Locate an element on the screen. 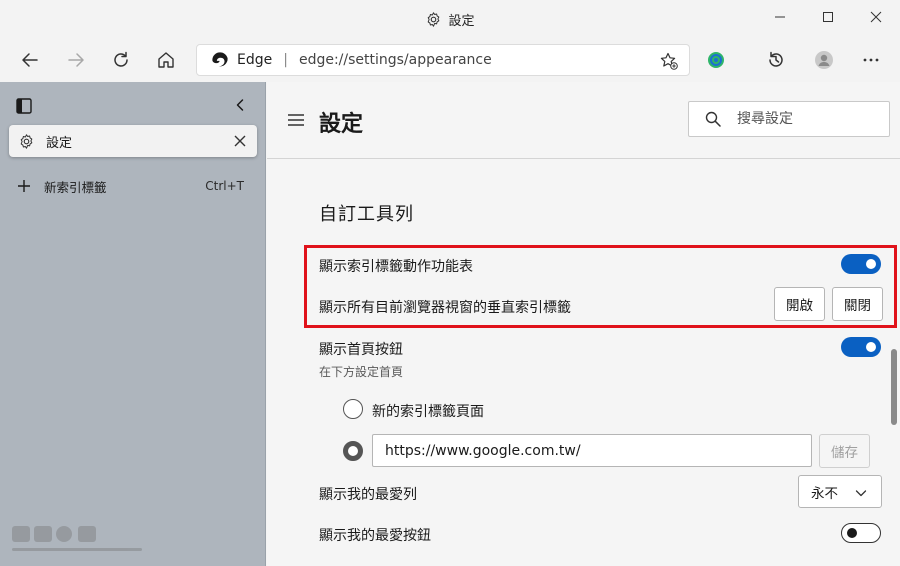 This screenshot has height=566, width=900. vertical-tabs-header is located at coordinates (133, 105).